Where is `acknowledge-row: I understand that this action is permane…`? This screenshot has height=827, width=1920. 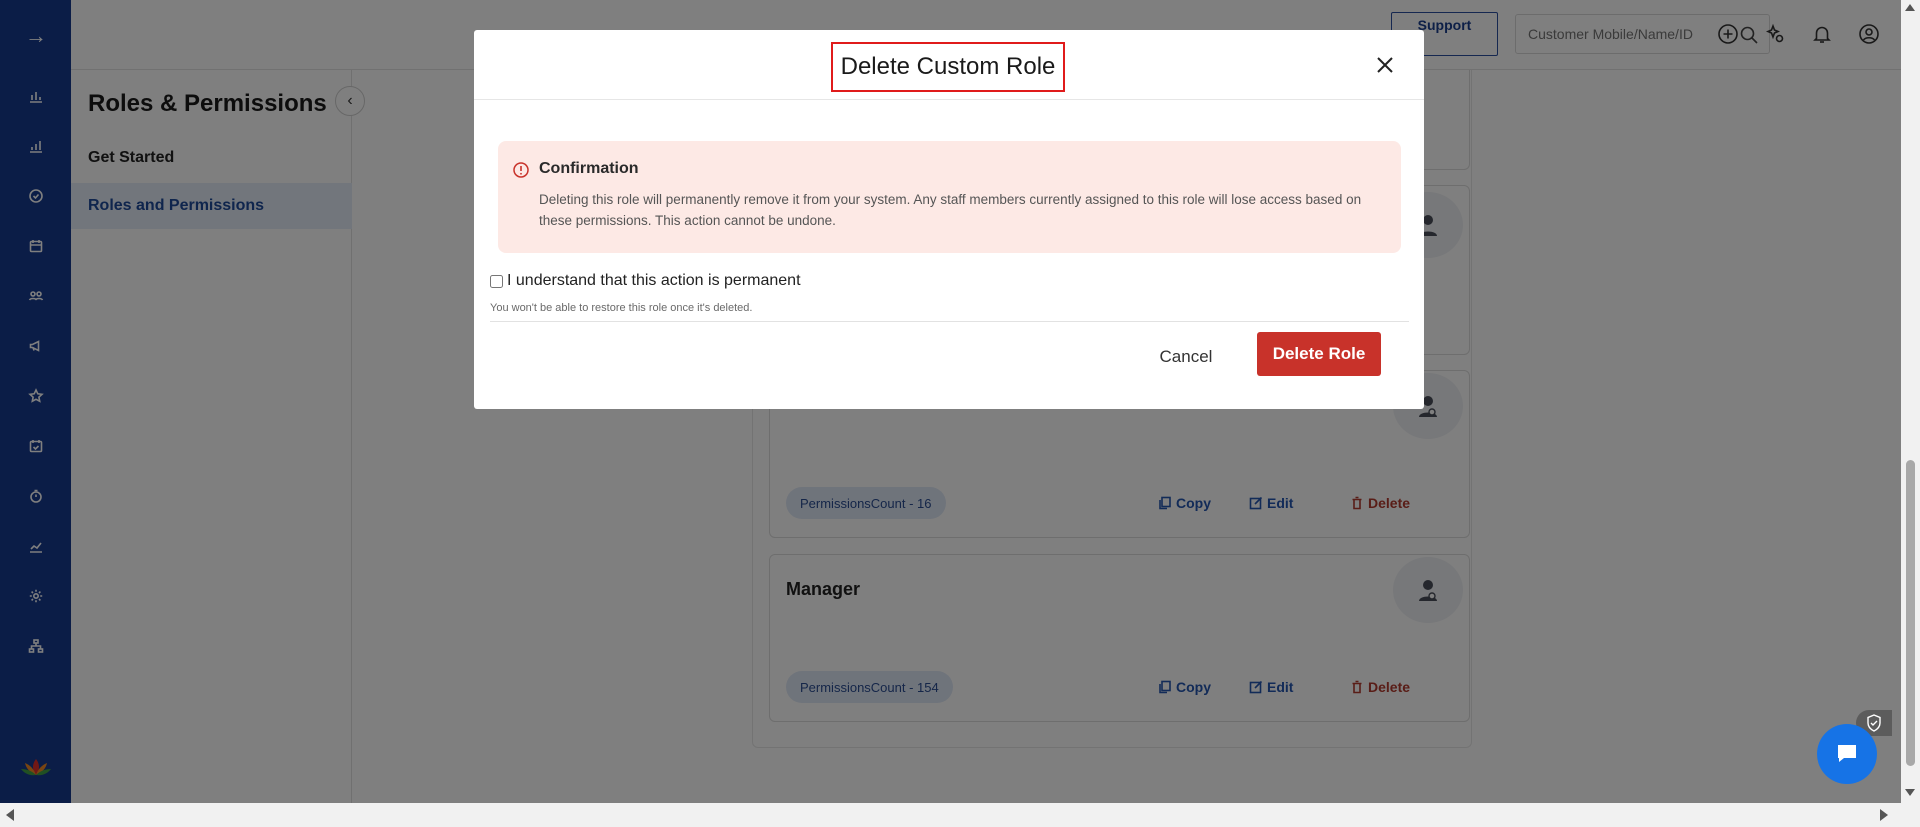
acknowledge-row: I understand that this action is permane… is located at coordinates (645, 281).